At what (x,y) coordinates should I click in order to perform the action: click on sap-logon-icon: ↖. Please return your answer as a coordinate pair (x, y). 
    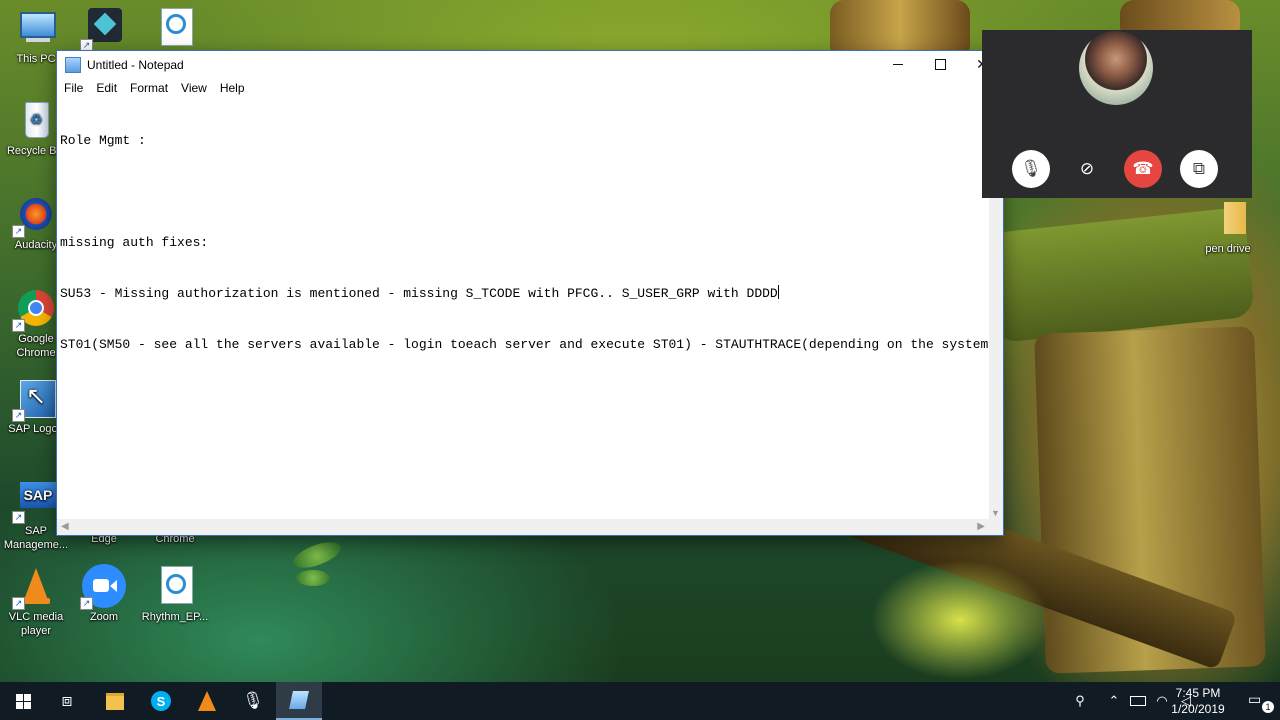
    Looking at the image, I should click on (35, 399).